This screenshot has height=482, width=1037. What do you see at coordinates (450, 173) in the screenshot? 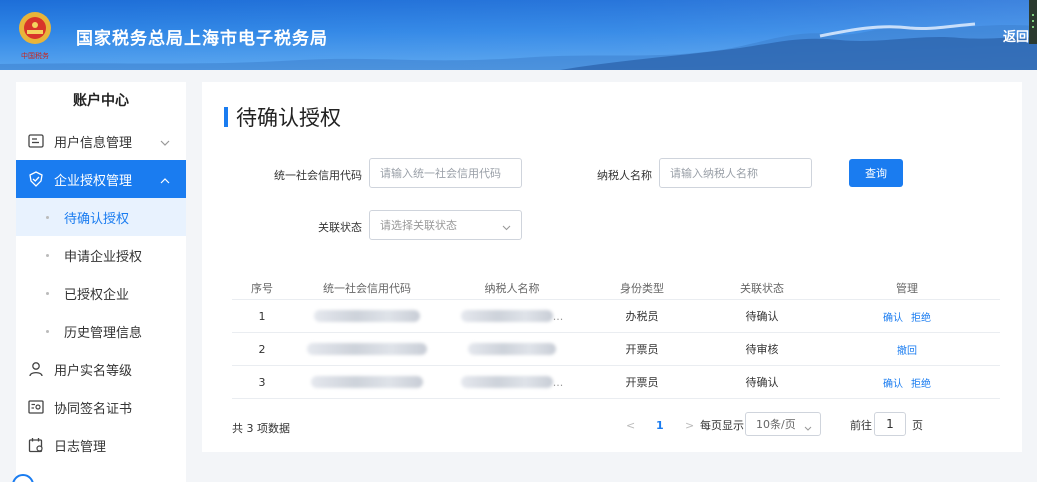
I see `credit-code-input` at bounding box center [450, 173].